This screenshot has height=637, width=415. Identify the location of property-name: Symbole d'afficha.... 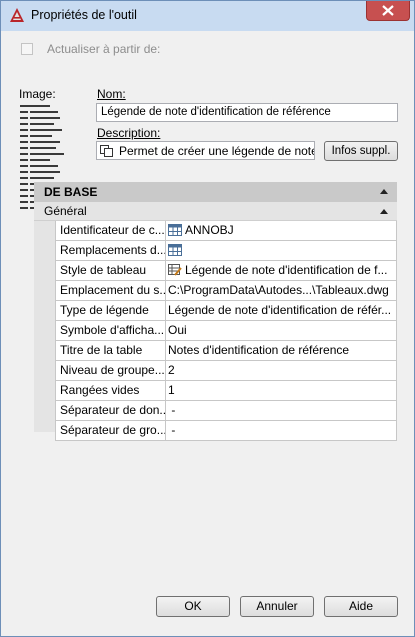
(110, 330).